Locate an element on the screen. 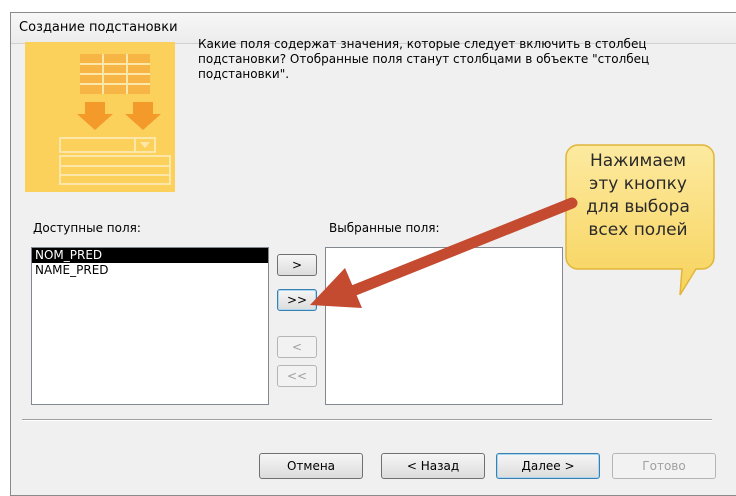  callout-line: Нажимаем is located at coordinates (638, 161).